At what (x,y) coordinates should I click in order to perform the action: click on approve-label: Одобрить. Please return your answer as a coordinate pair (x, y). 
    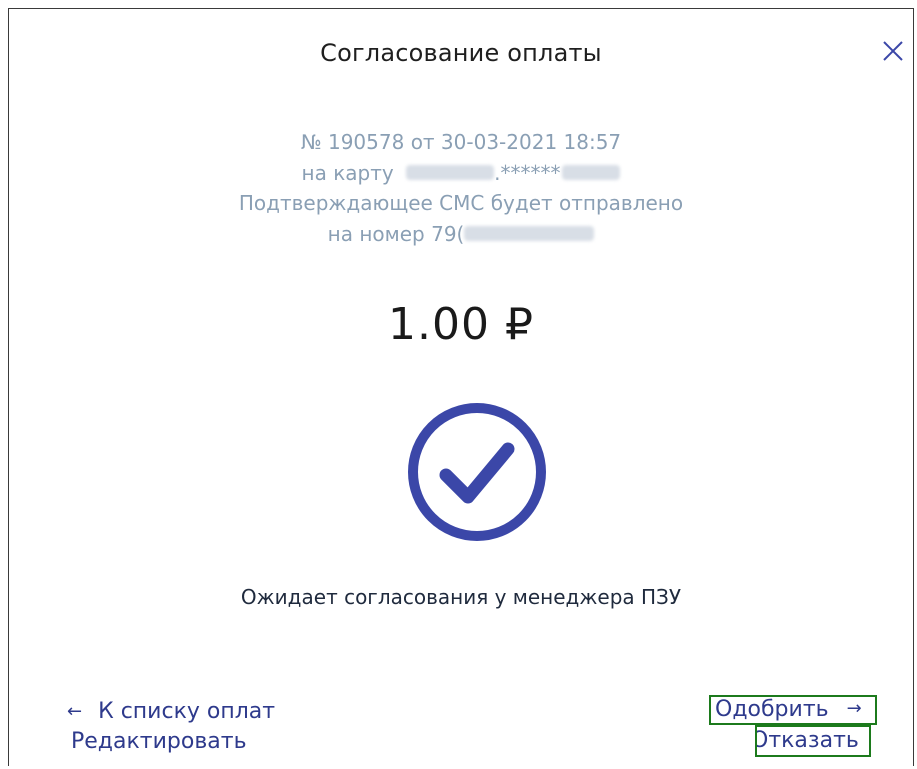
    Looking at the image, I should click on (772, 709).